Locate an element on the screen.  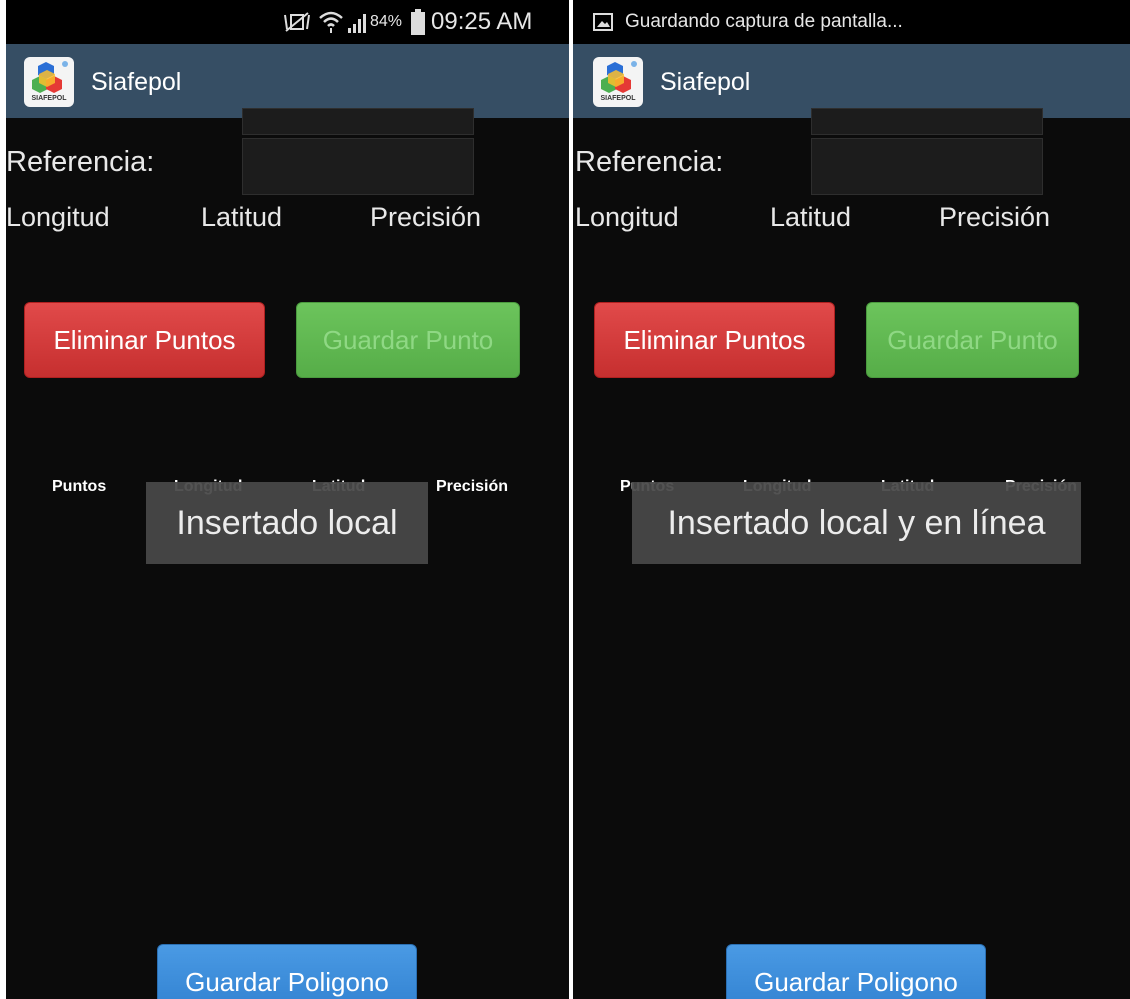
toast-message: Insertado local y en línea is located at coordinates (856, 523).